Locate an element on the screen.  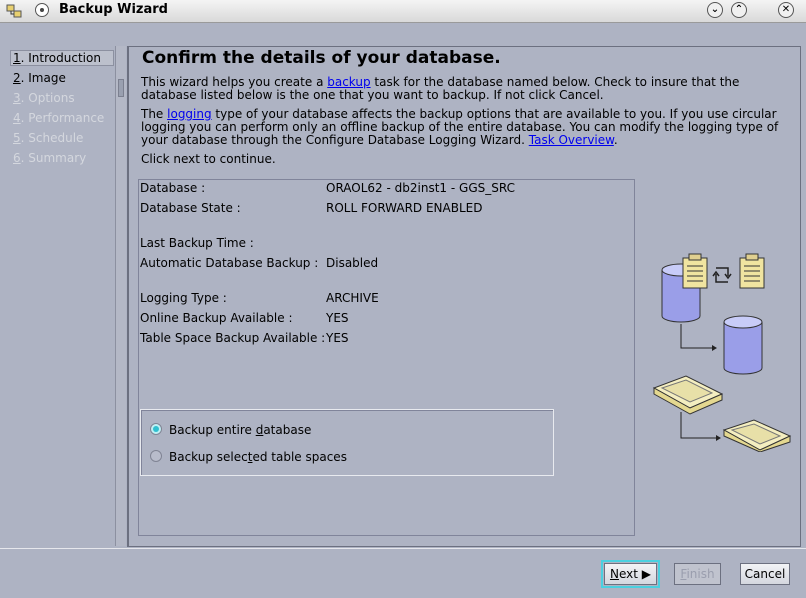
maximize-icon: ⌃ is located at coordinates (739, 10).